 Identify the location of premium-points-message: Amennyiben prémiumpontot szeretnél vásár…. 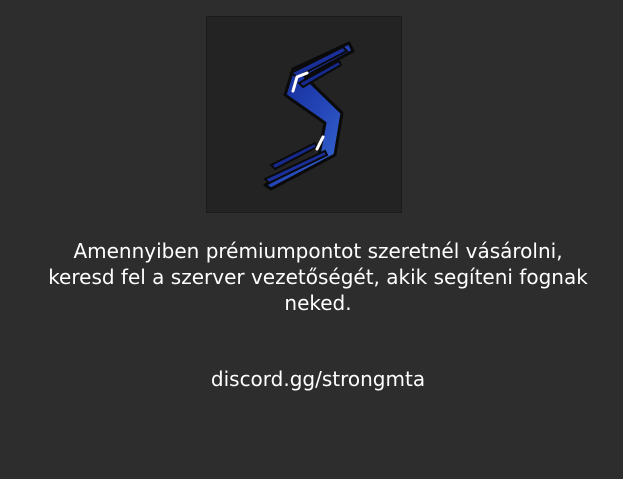
(318, 277).